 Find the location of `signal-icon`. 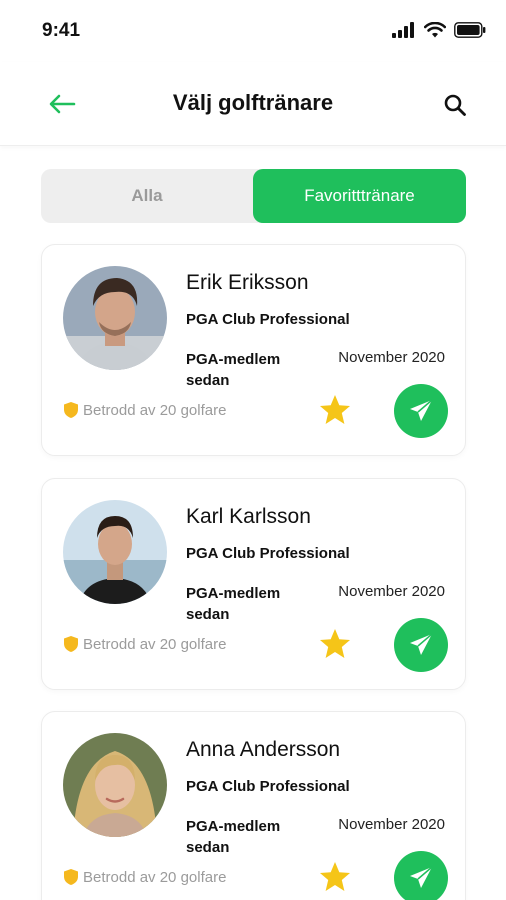

signal-icon is located at coordinates (403, 30).